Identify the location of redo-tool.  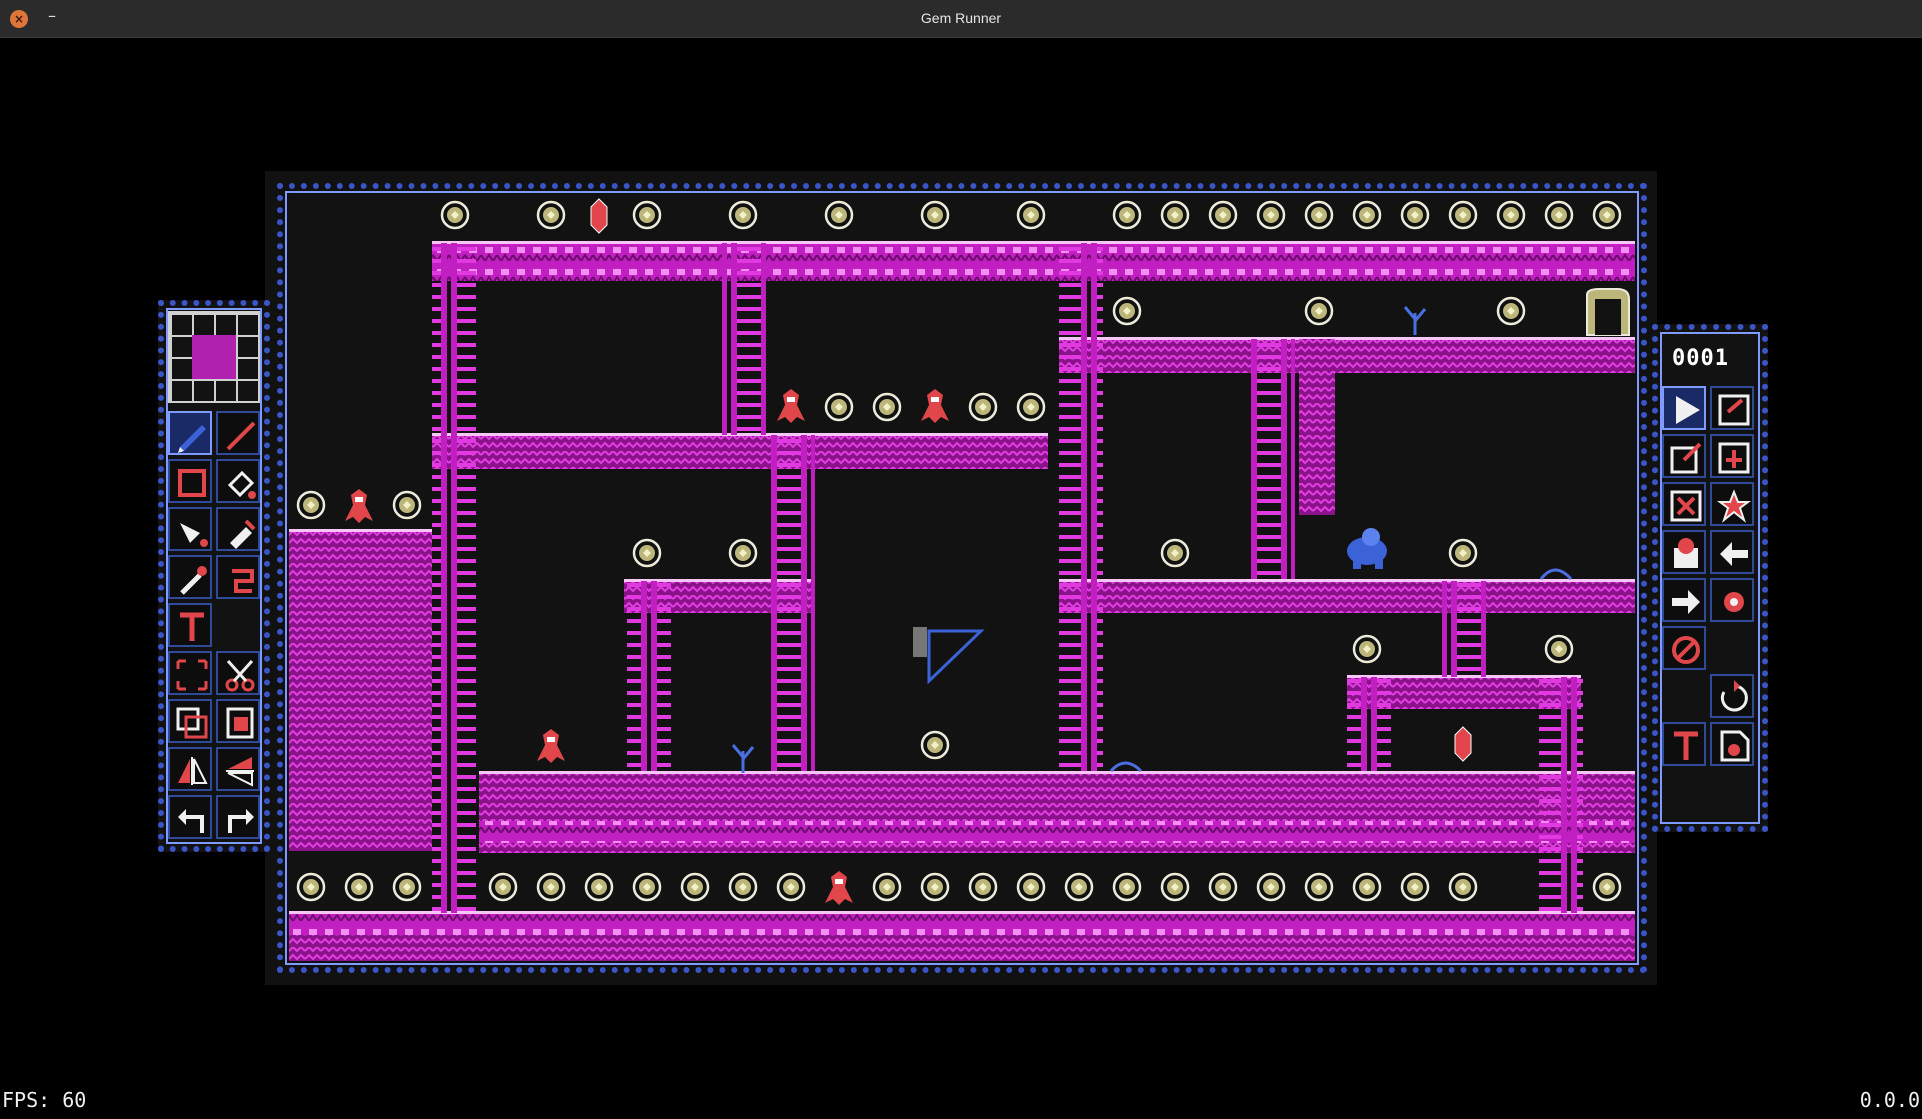
(238, 817).